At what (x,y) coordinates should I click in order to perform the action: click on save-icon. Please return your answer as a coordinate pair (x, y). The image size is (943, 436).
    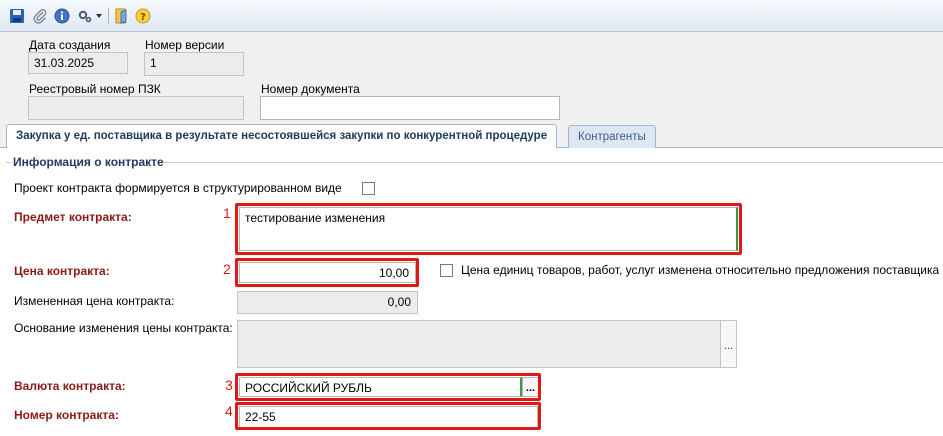
    Looking at the image, I should click on (17, 16).